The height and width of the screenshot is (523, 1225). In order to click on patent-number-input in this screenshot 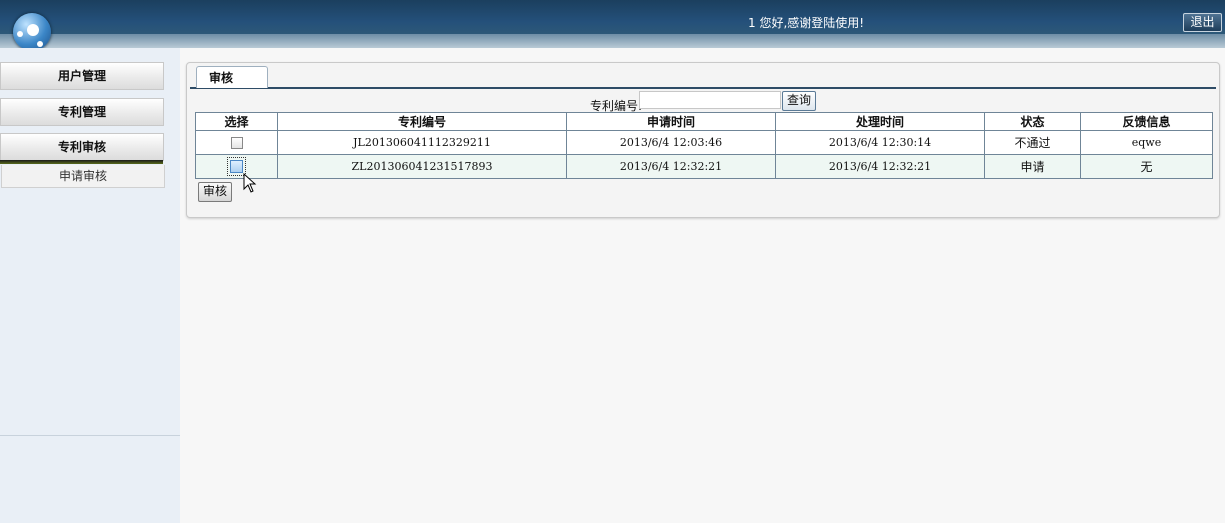, I will do `click(710, 100)`.